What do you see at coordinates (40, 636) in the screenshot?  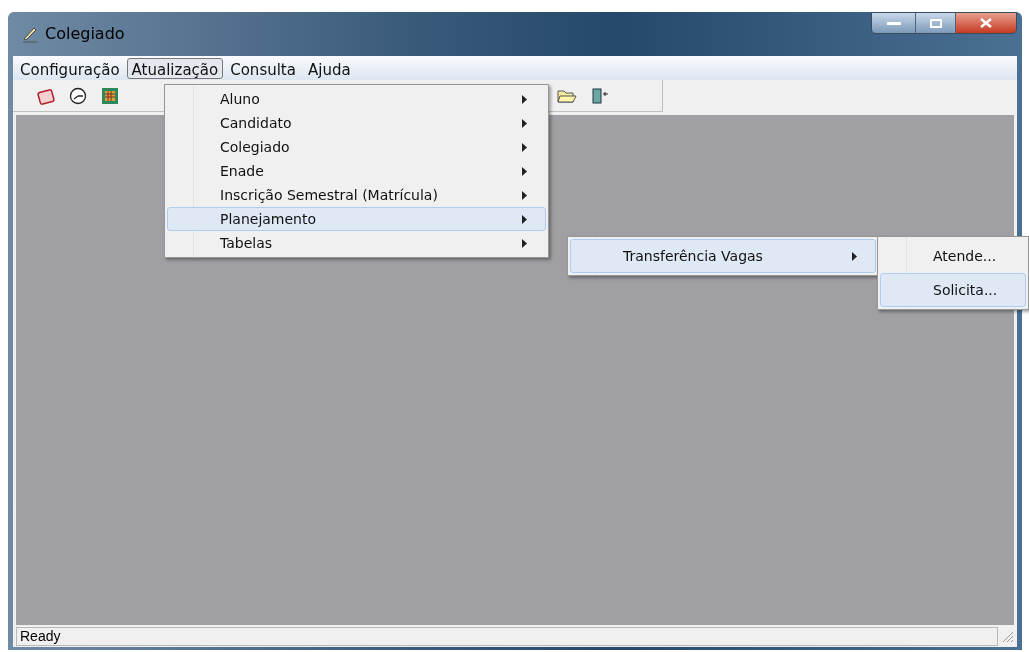 I see `status-text: Ready` at bounding box center [40, 636].